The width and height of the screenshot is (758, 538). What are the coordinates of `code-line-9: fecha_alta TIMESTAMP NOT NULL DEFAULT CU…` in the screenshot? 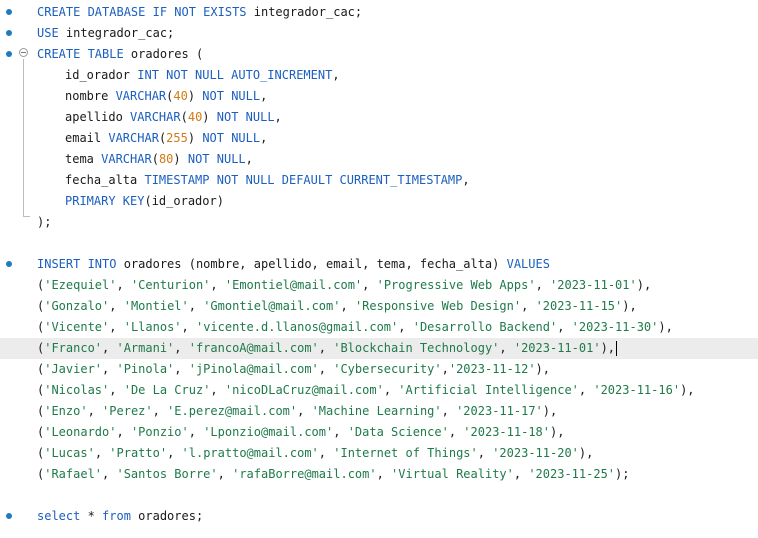 It's located at (379, 180).